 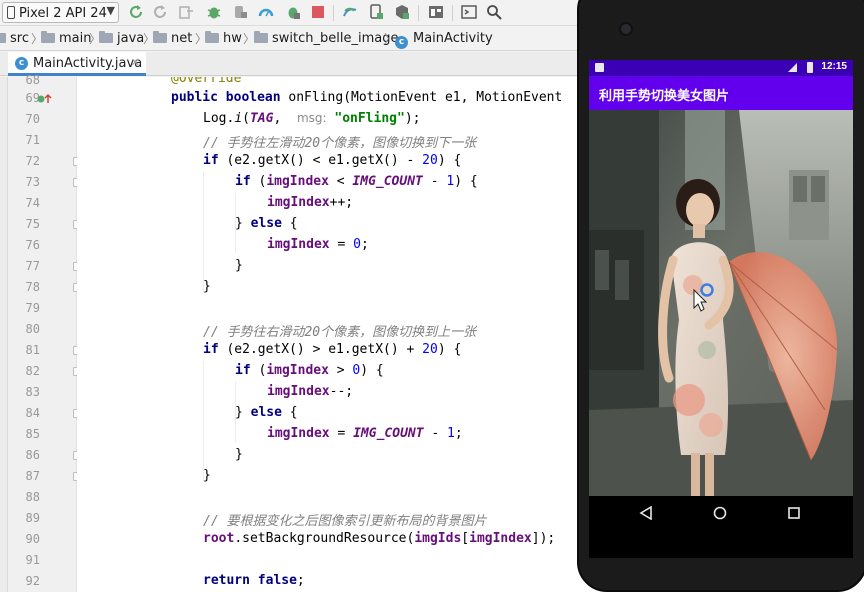 I want to click on app-bar: 利用手势切换美女图片, so click(x=721, y=93).